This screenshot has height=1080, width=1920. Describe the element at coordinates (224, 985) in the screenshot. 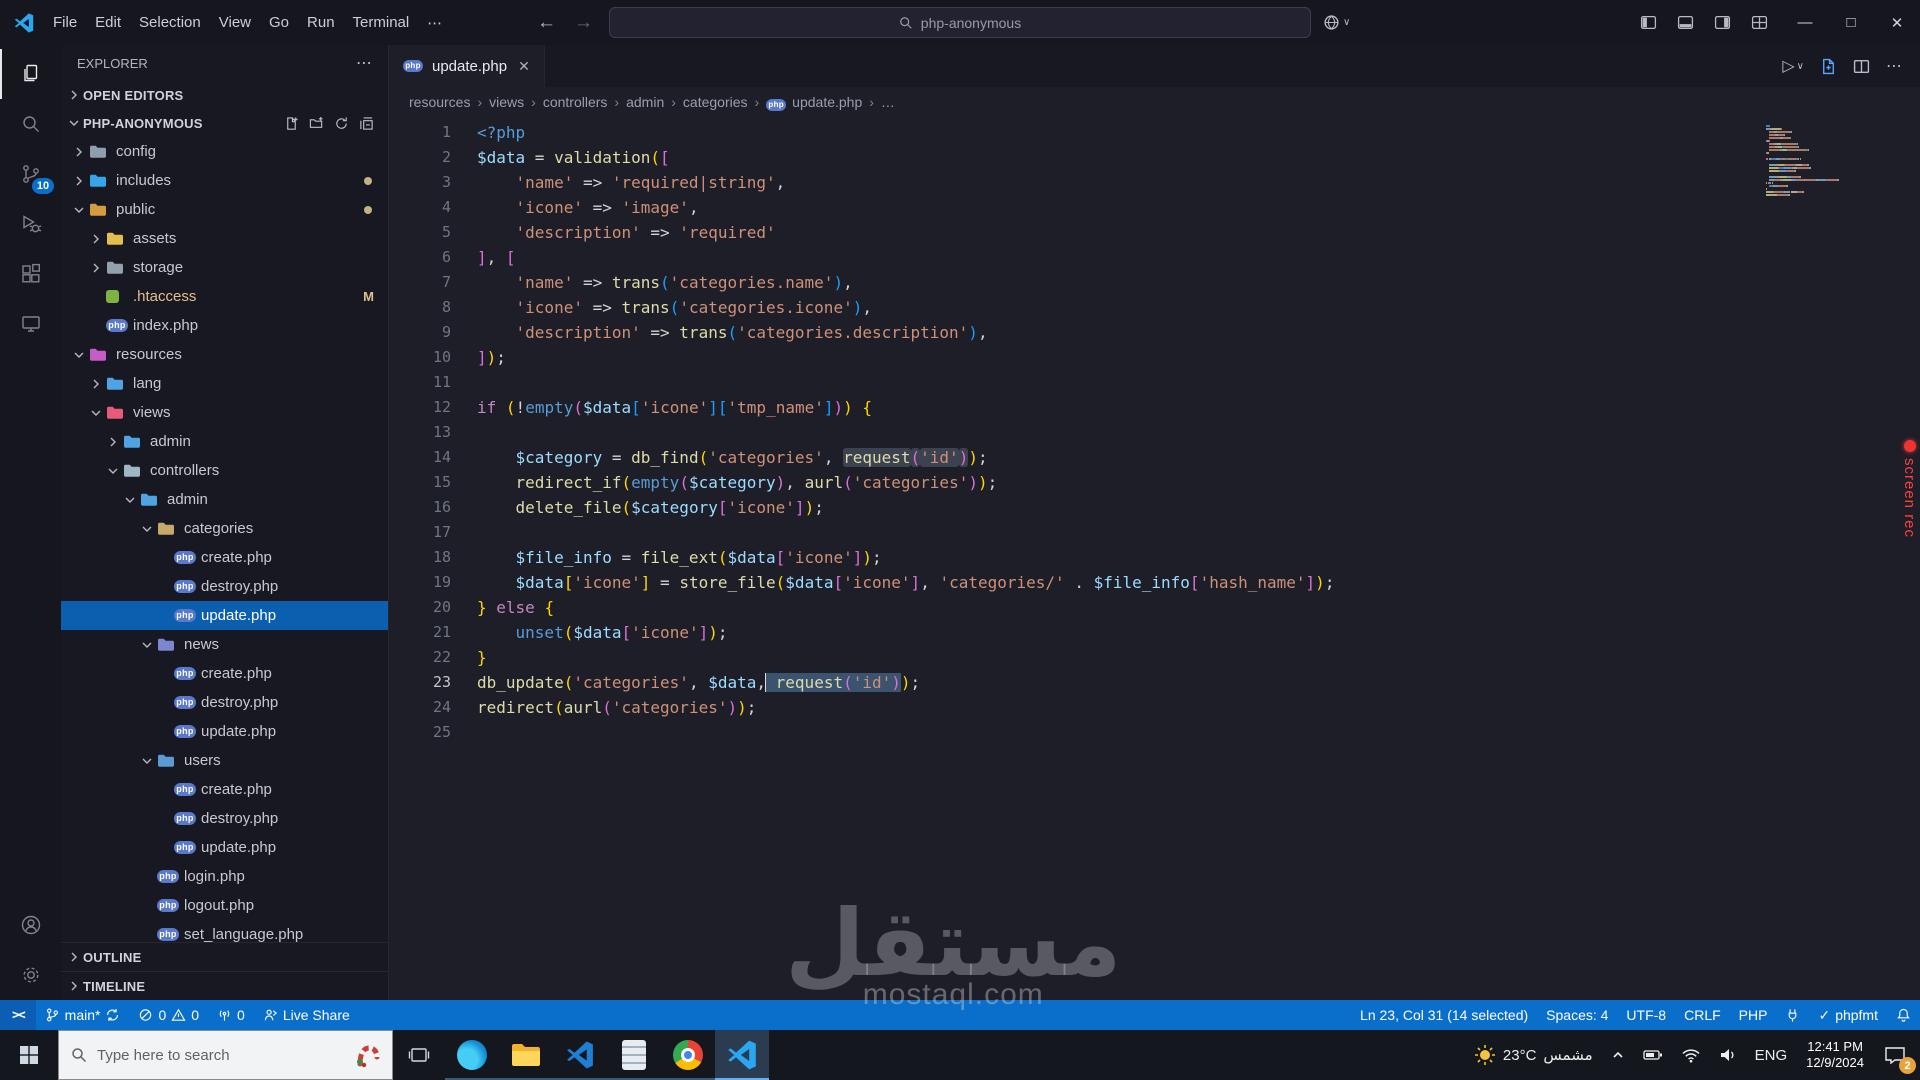

I see `timeline-section: TIMELINE` at that location.